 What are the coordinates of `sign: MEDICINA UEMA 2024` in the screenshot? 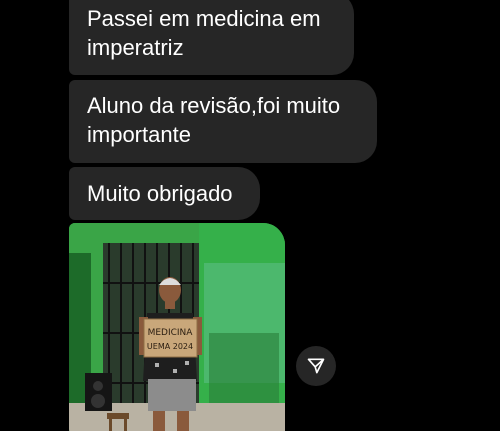 It's located at (170, 338).